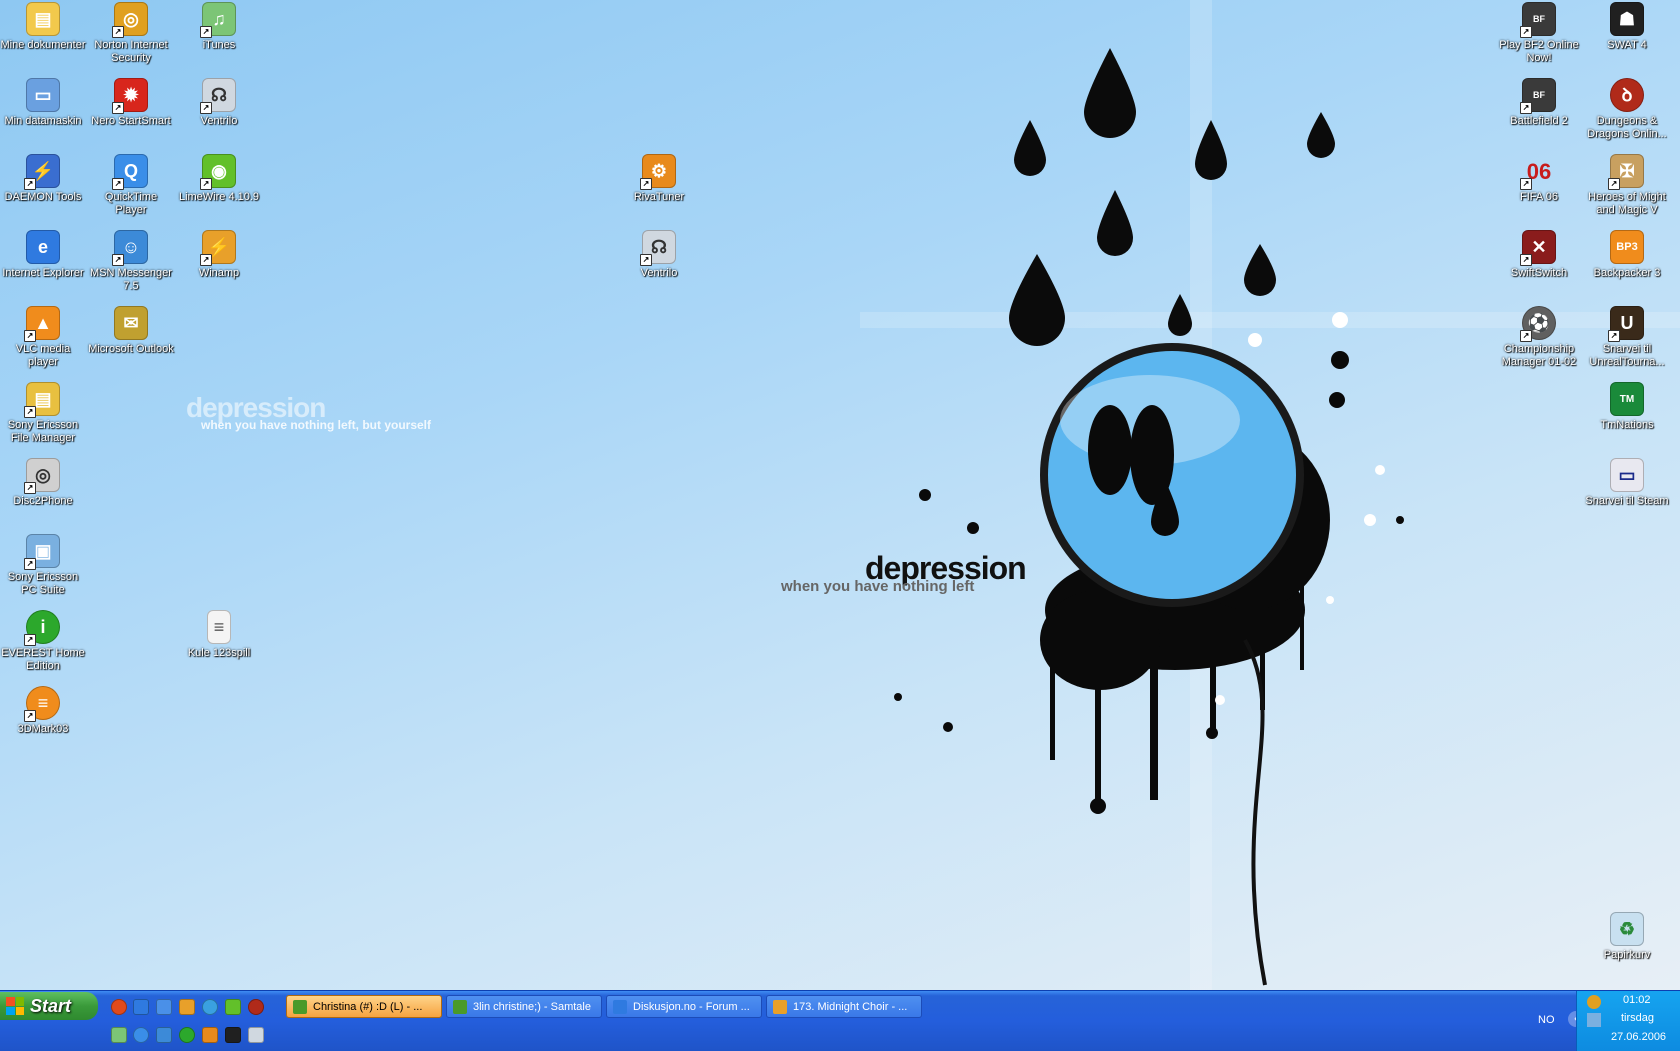 The width and height of the screenshot is (1680, 1051). What do you see at coordinates (119, 1007) in the screenshot?
I see `firefox-icon` at bounding box center [119, 1007].